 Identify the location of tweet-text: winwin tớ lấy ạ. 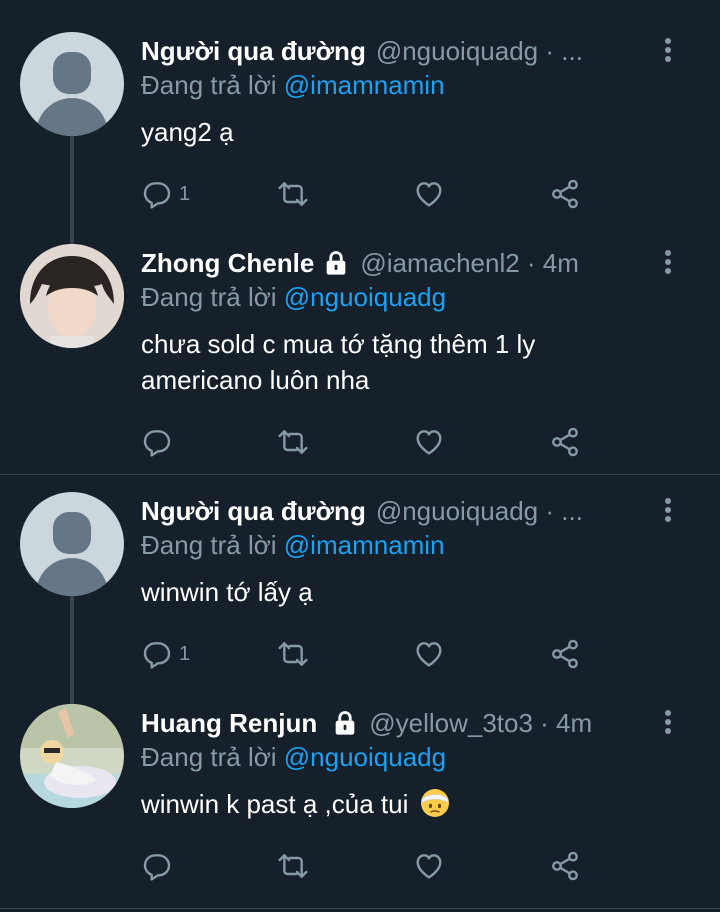
(227, 592).